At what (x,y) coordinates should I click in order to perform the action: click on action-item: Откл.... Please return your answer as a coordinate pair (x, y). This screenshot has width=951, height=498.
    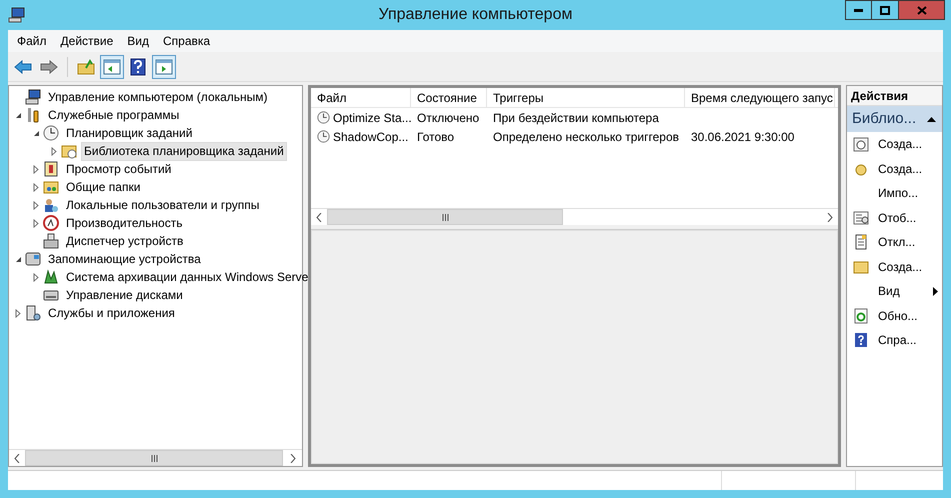
    Looking at the image, I should click on (894, 242).